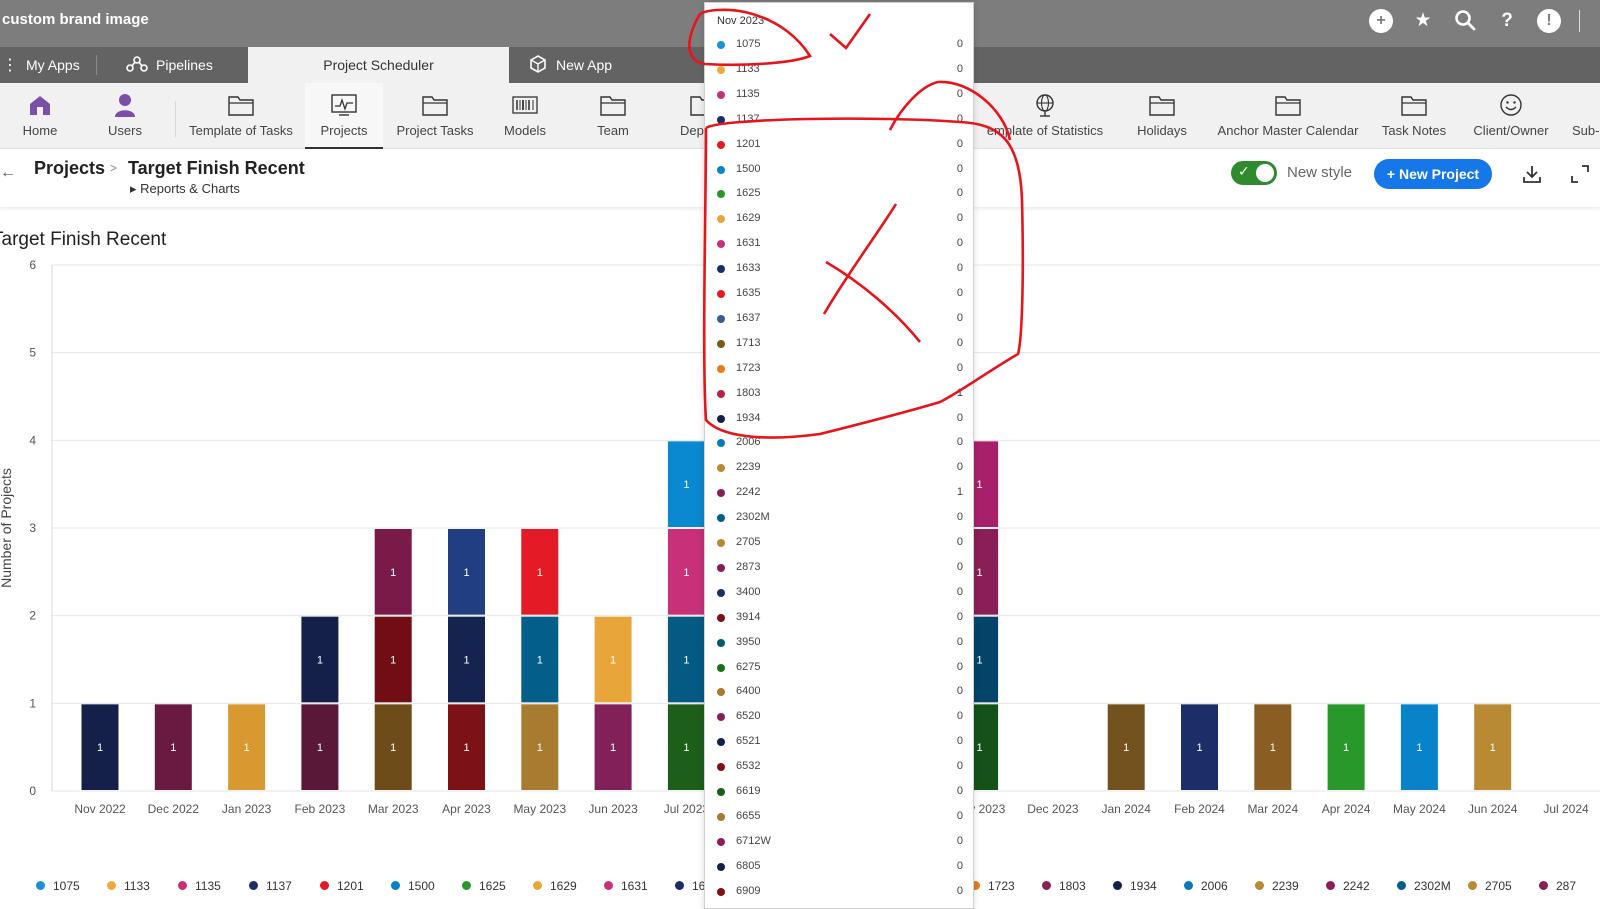  What do you see at coordinates (185, 189) in the screenshot?
I see `reports-charts-link: ▸ Reports & Charts` at bounding box center [185, 189].